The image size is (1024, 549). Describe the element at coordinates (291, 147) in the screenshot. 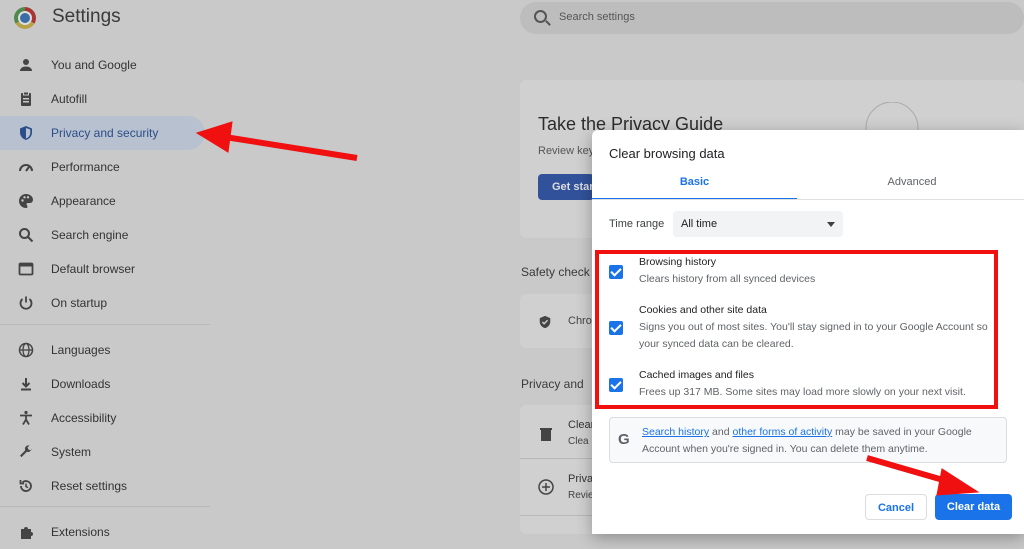

I see `annotation-arrow-sidebar` at that location.